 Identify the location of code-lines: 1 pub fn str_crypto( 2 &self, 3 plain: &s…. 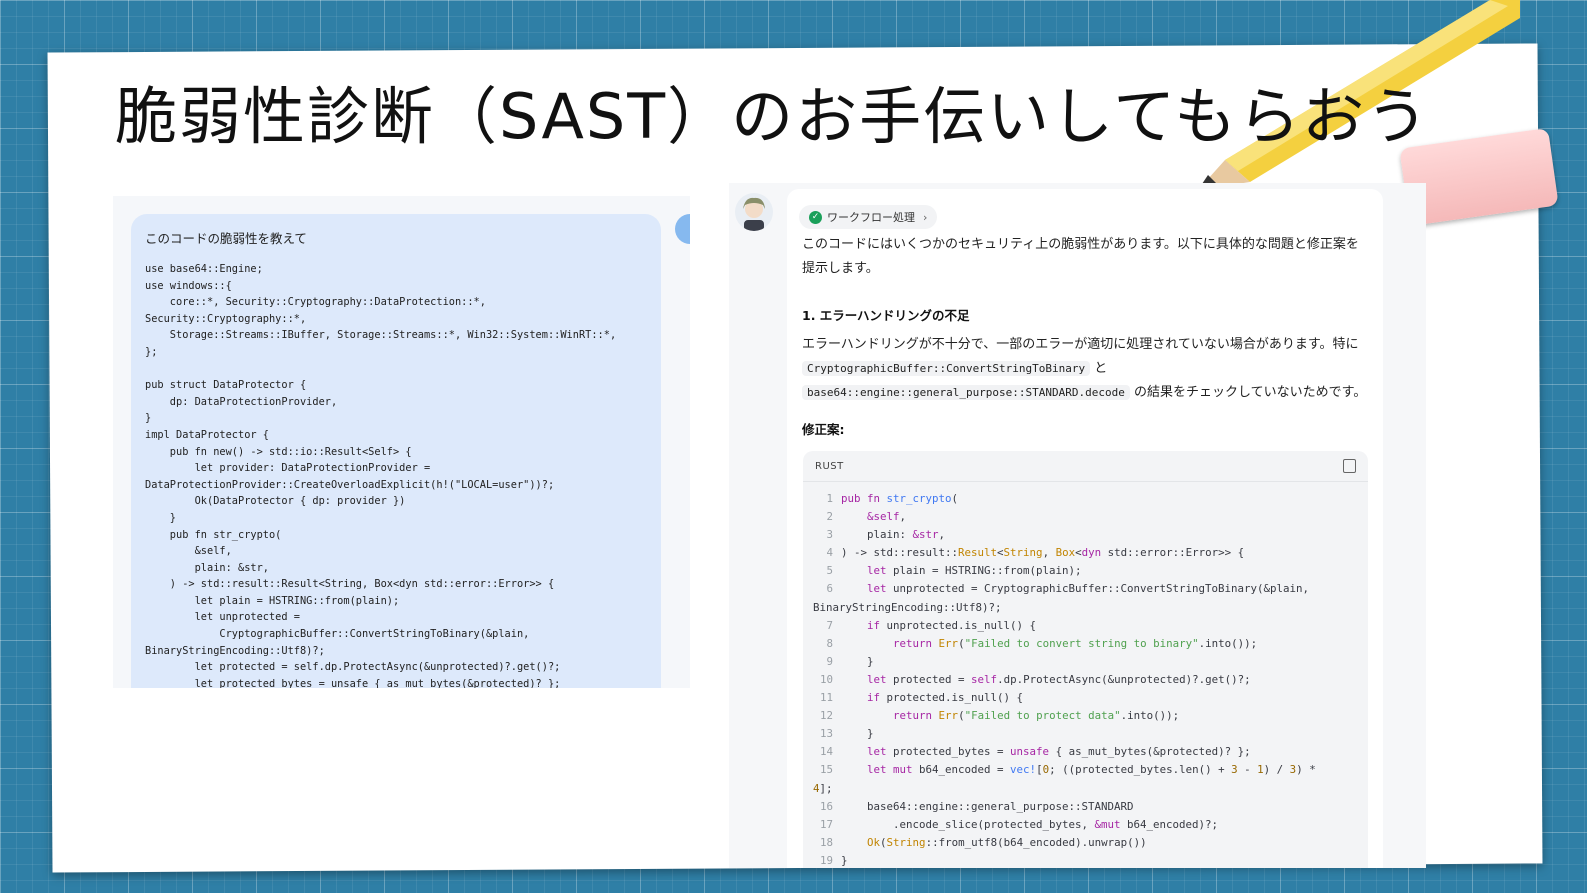
(1064, 679).